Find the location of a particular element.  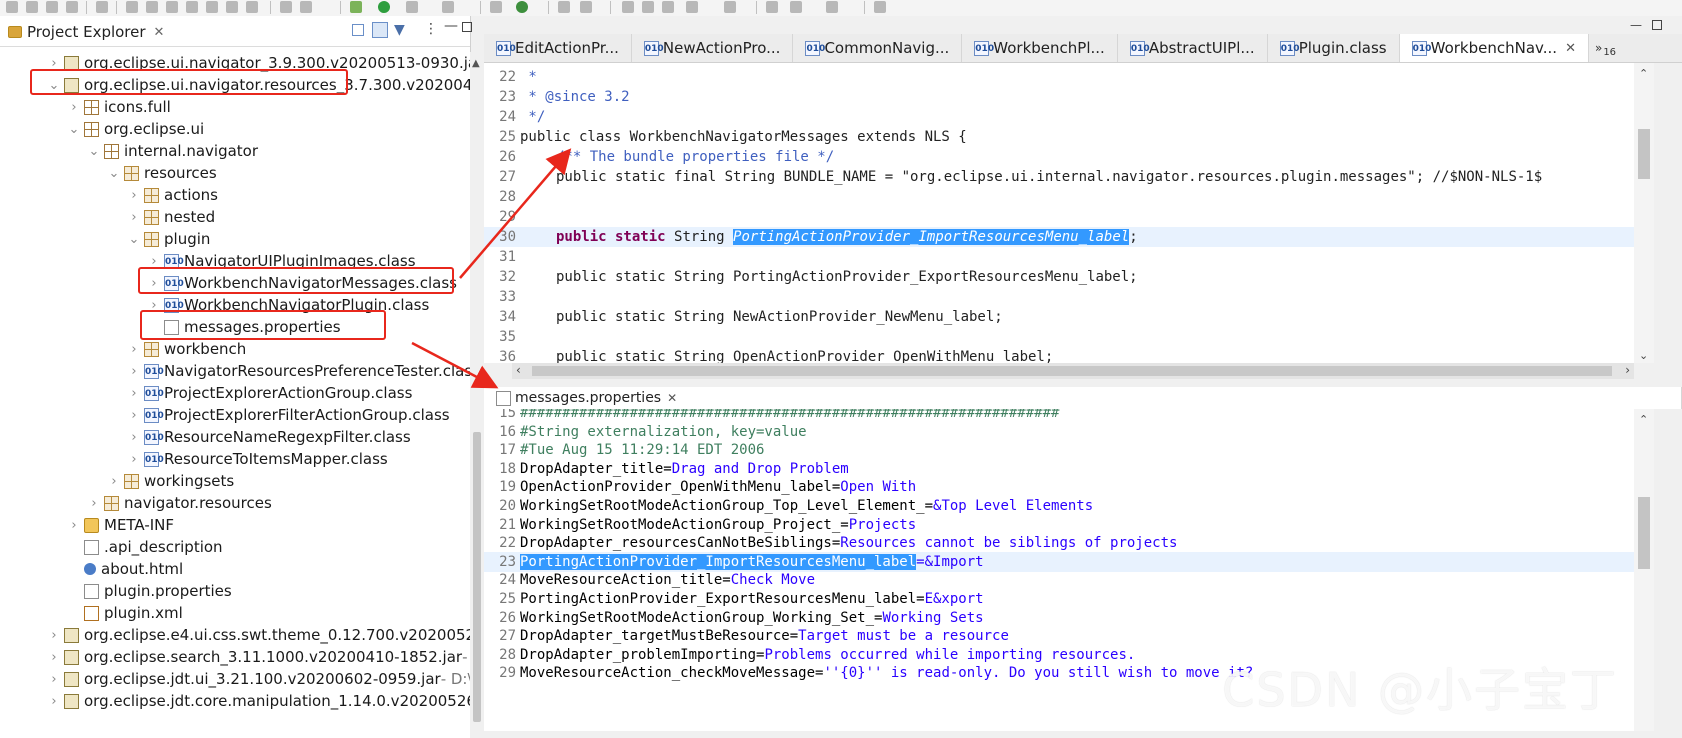

save-icon is located at coordinates (52, 7).